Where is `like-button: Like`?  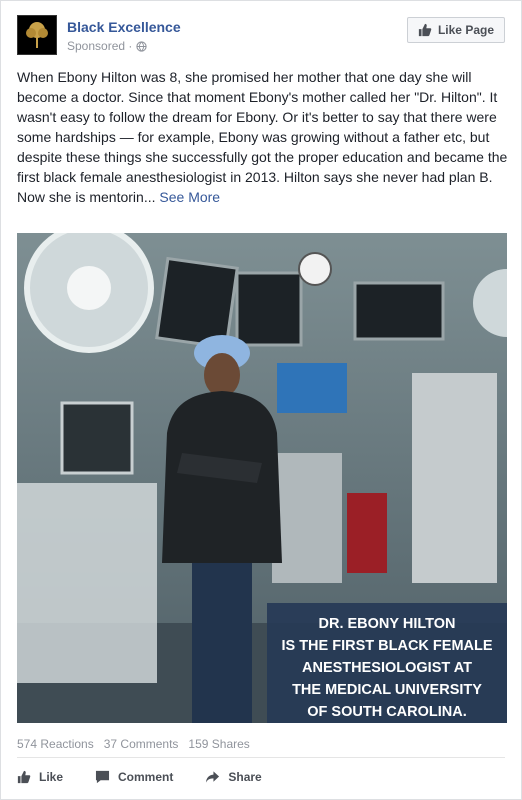
like-button: Like is located at coordinates (40, 777).